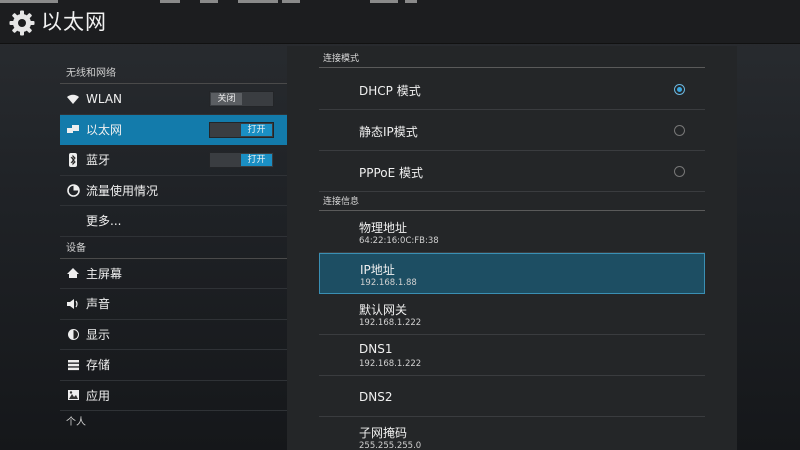  Describe the element at coordinates (400, 1) in the screenshot. I see `status-strip` at that location.